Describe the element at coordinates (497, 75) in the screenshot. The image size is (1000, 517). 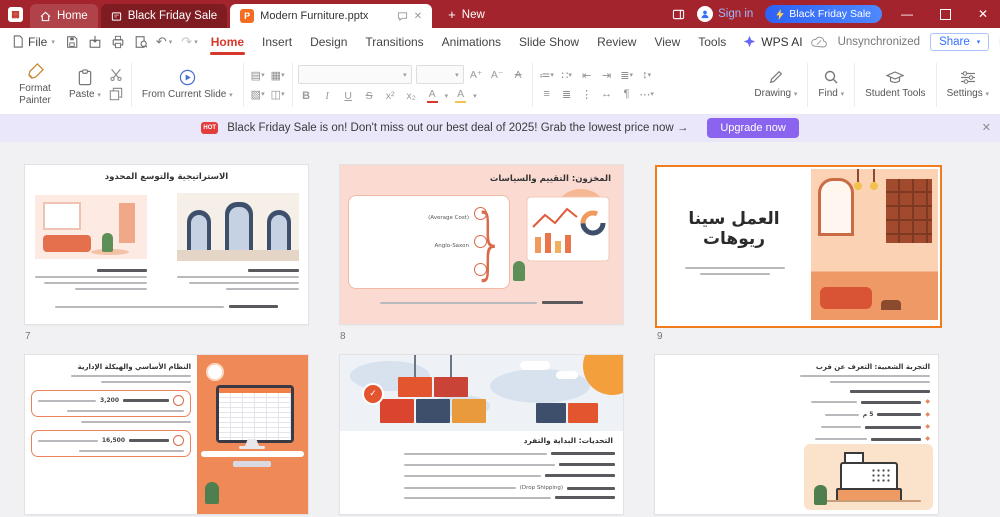
I see `decrease-font-size-button: A⁻` at that location.